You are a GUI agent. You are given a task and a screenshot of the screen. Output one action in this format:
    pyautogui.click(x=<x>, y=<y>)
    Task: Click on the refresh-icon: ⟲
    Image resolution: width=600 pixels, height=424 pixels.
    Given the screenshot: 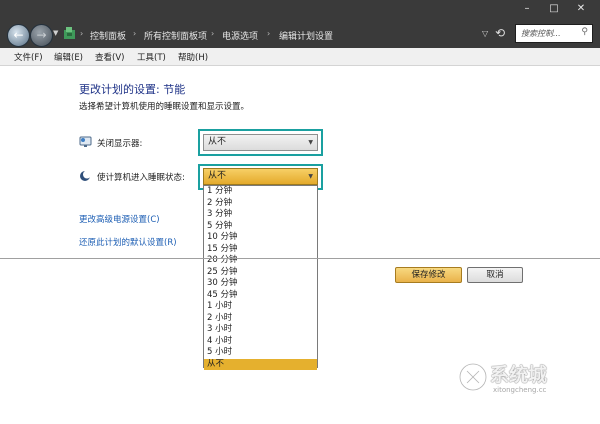 What is the action you would take?
    pyautogui.click(x=500, y=33)
    